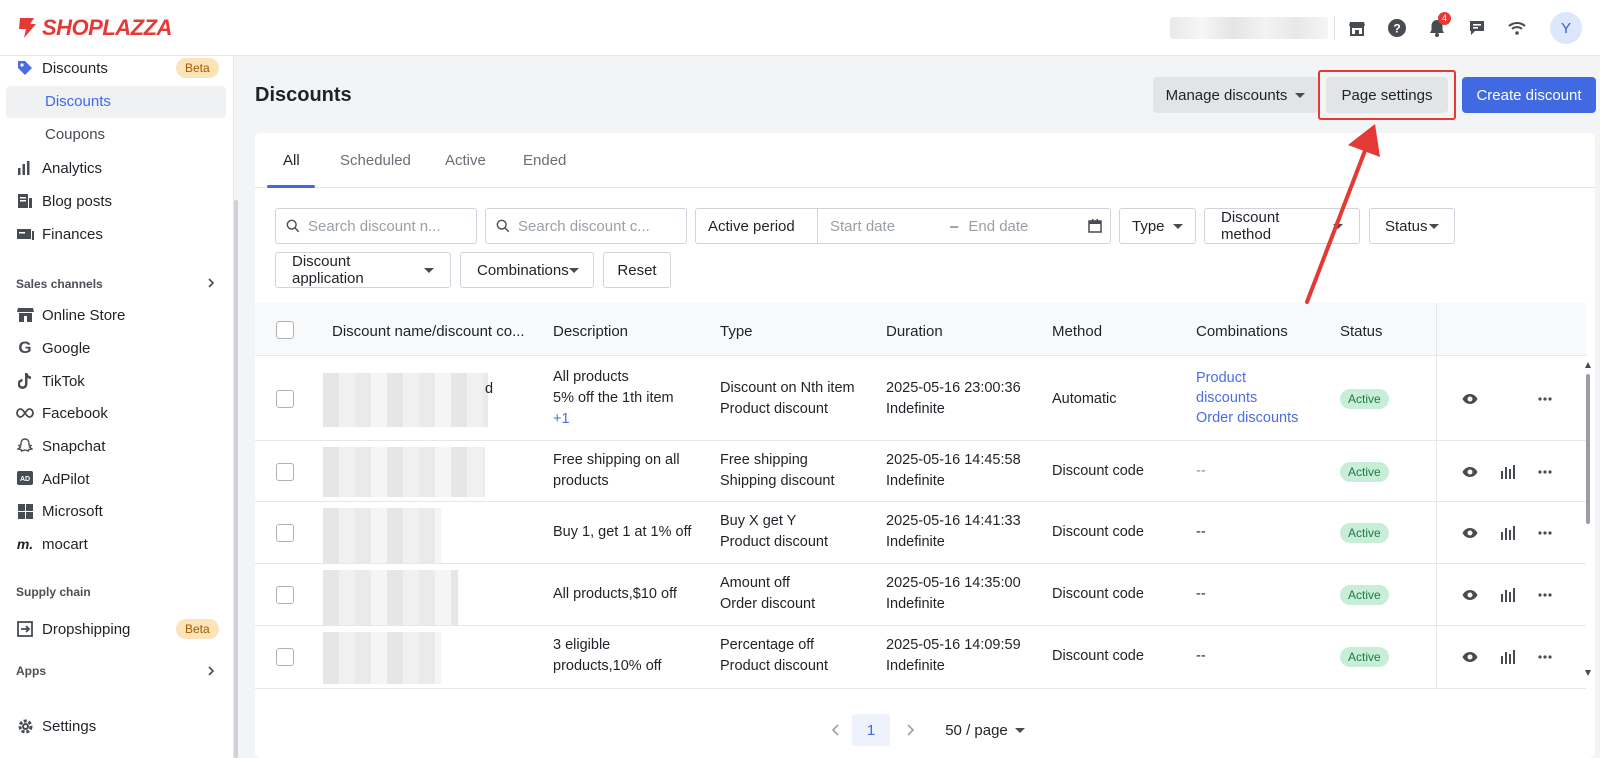  What do you see at coordinates (1588, 519) in the screenshot?
I see `table-scrollbar` at bounding box center [1588, 519].